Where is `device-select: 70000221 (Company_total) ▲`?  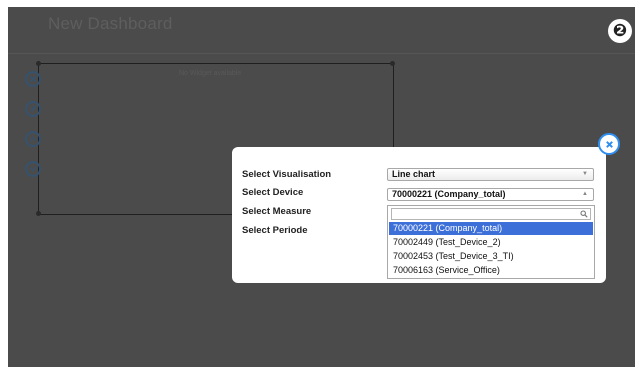 device-select: 70000221 (Company_total) ▲ is located at coordinates (490, 194).